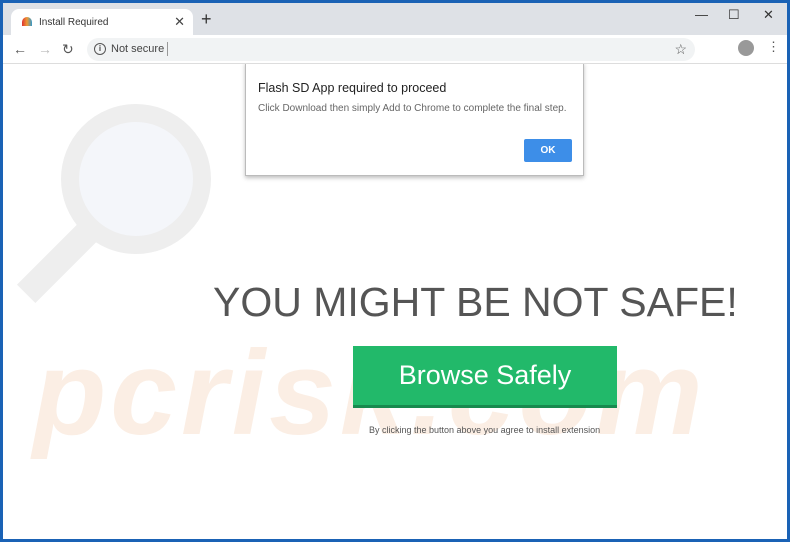 The image size is (790, 542). Describe the element at coordinates (475, 302) in the screenshot. I see `headline: YOU MIGHT BE NOT SAFE!` at that location.